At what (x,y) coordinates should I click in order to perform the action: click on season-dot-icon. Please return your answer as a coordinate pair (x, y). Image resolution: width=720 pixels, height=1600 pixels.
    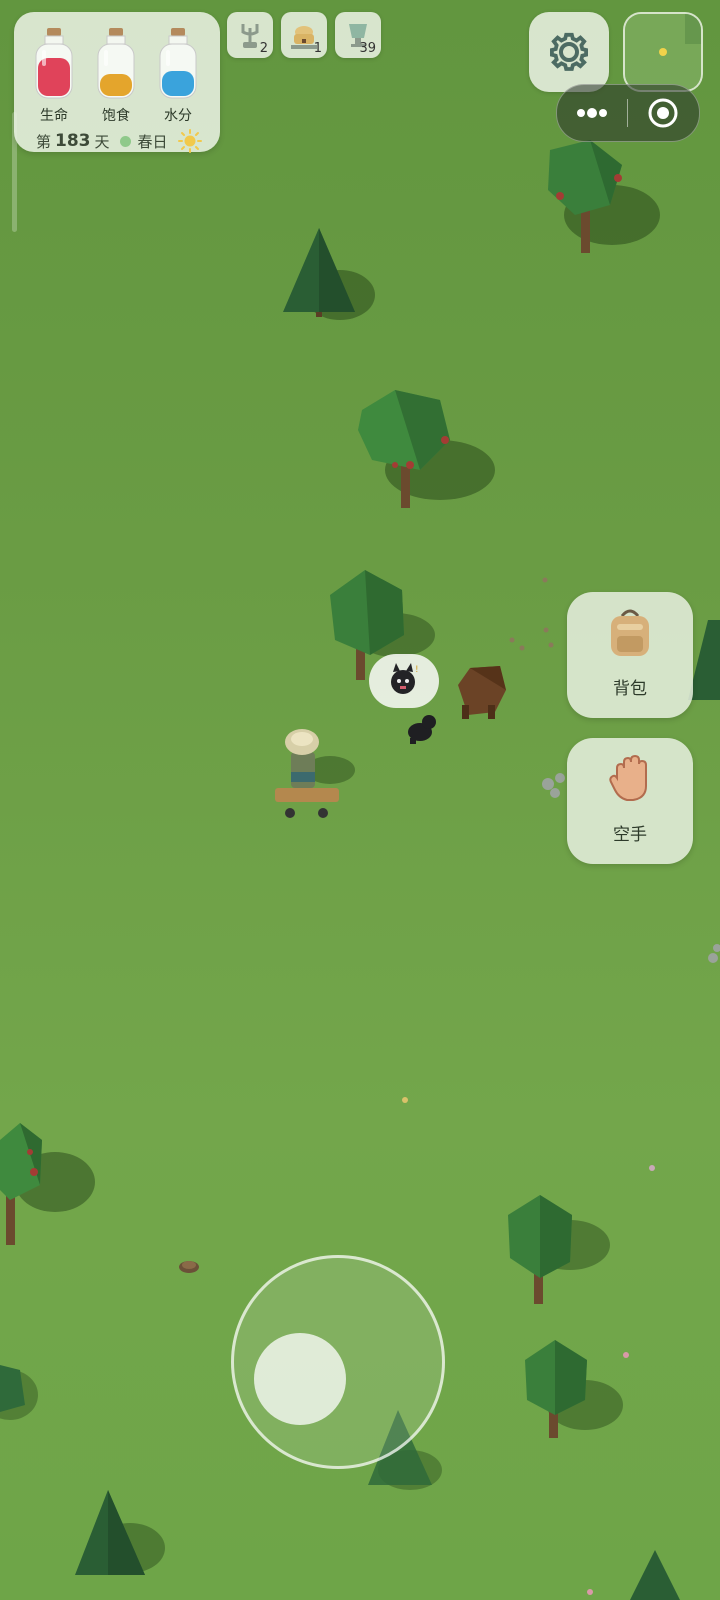
    Looking at the image, I should click on (125, 141).